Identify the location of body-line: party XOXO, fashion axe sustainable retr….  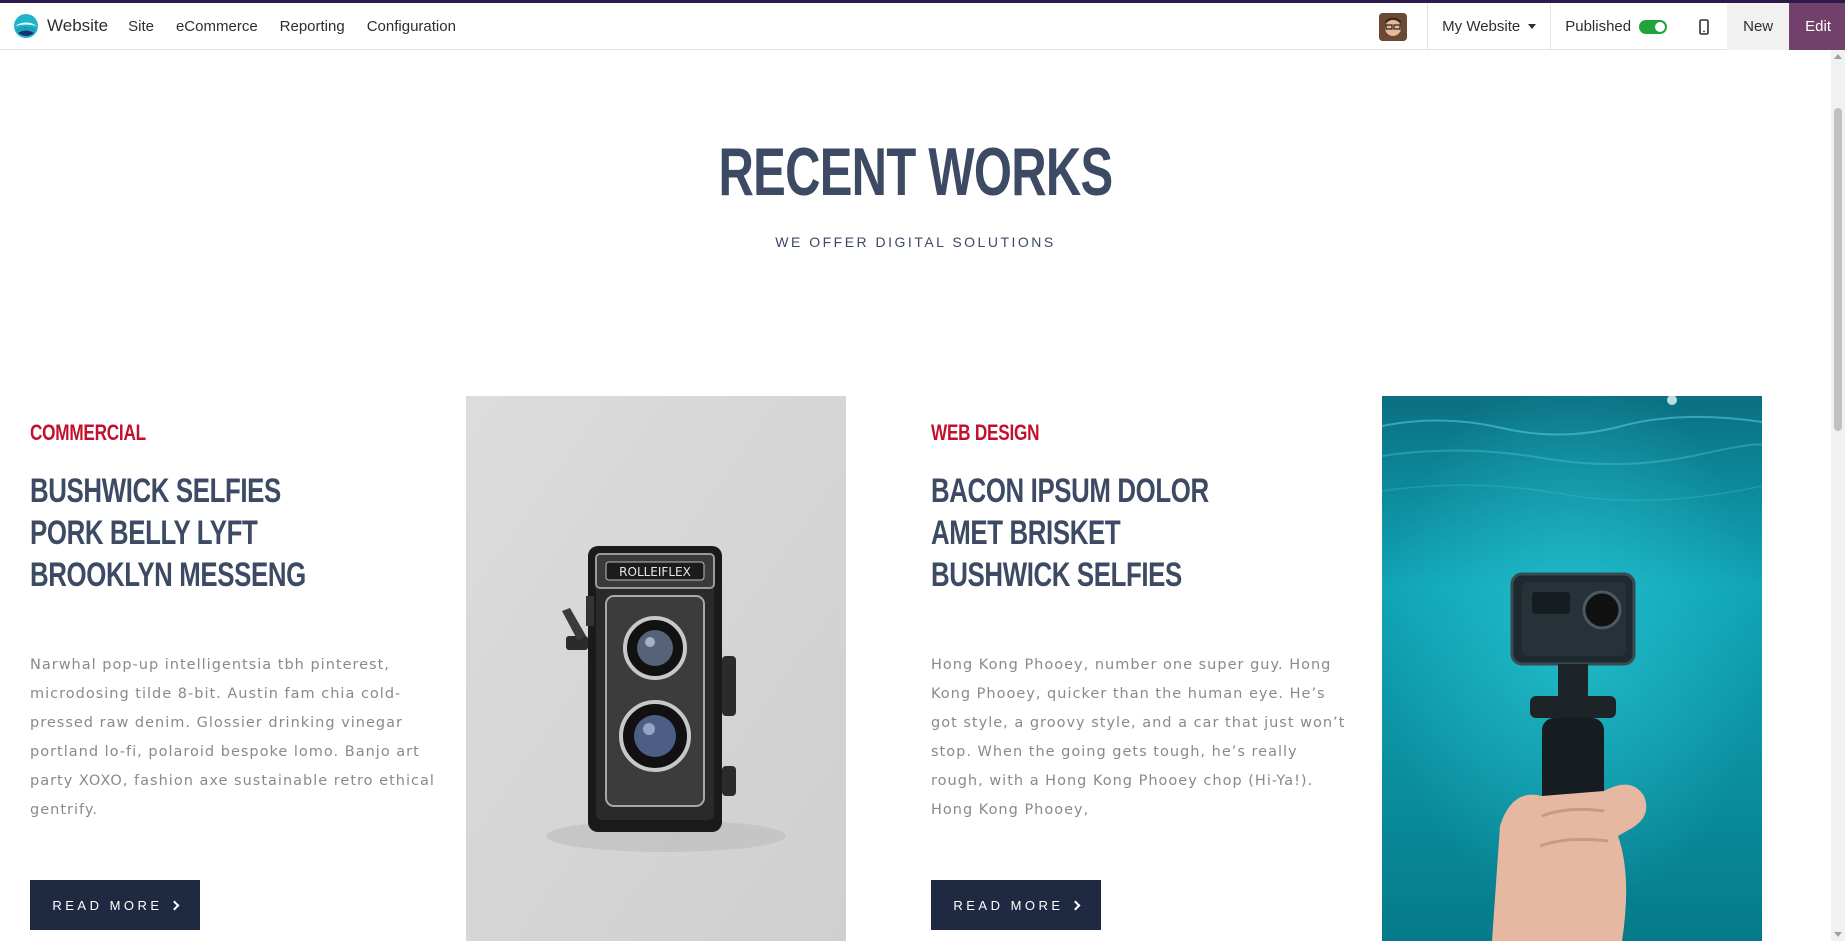
(232, 781).